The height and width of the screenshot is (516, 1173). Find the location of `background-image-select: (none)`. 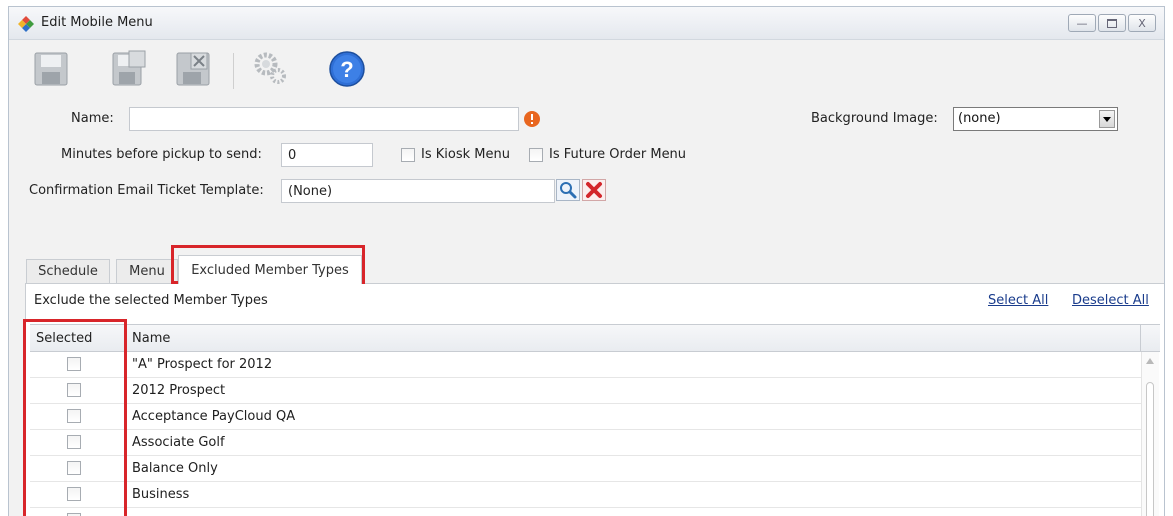

background-image-select: (none) is located at coordinates (1035, 119).